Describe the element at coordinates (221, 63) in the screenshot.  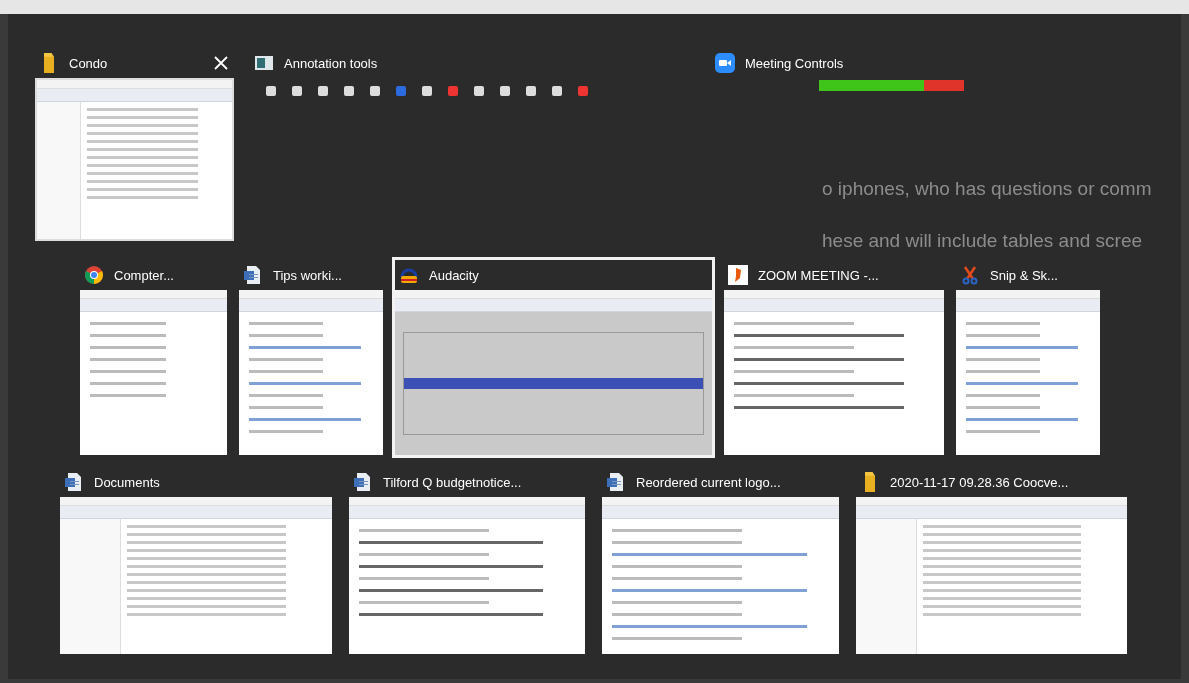
I see `close-button` at that location.